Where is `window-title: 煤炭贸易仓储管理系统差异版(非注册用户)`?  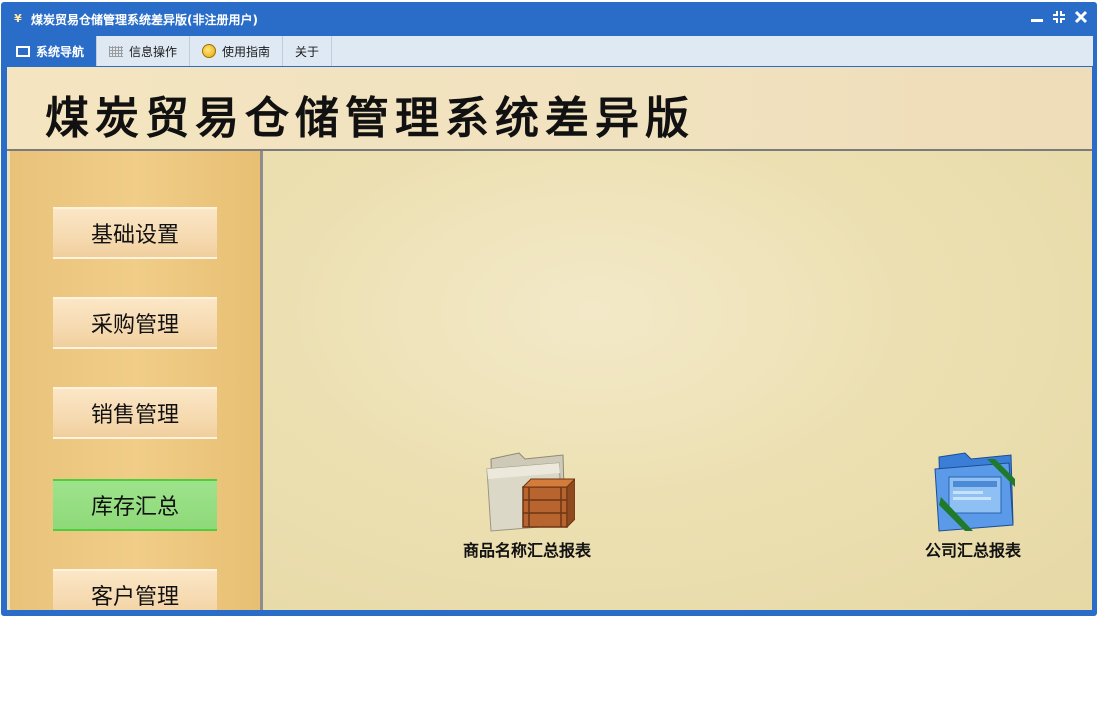 window-title: 煤炭贸易仓储管理系统差异版(非注册用户) is located at coordinates (144, 19).